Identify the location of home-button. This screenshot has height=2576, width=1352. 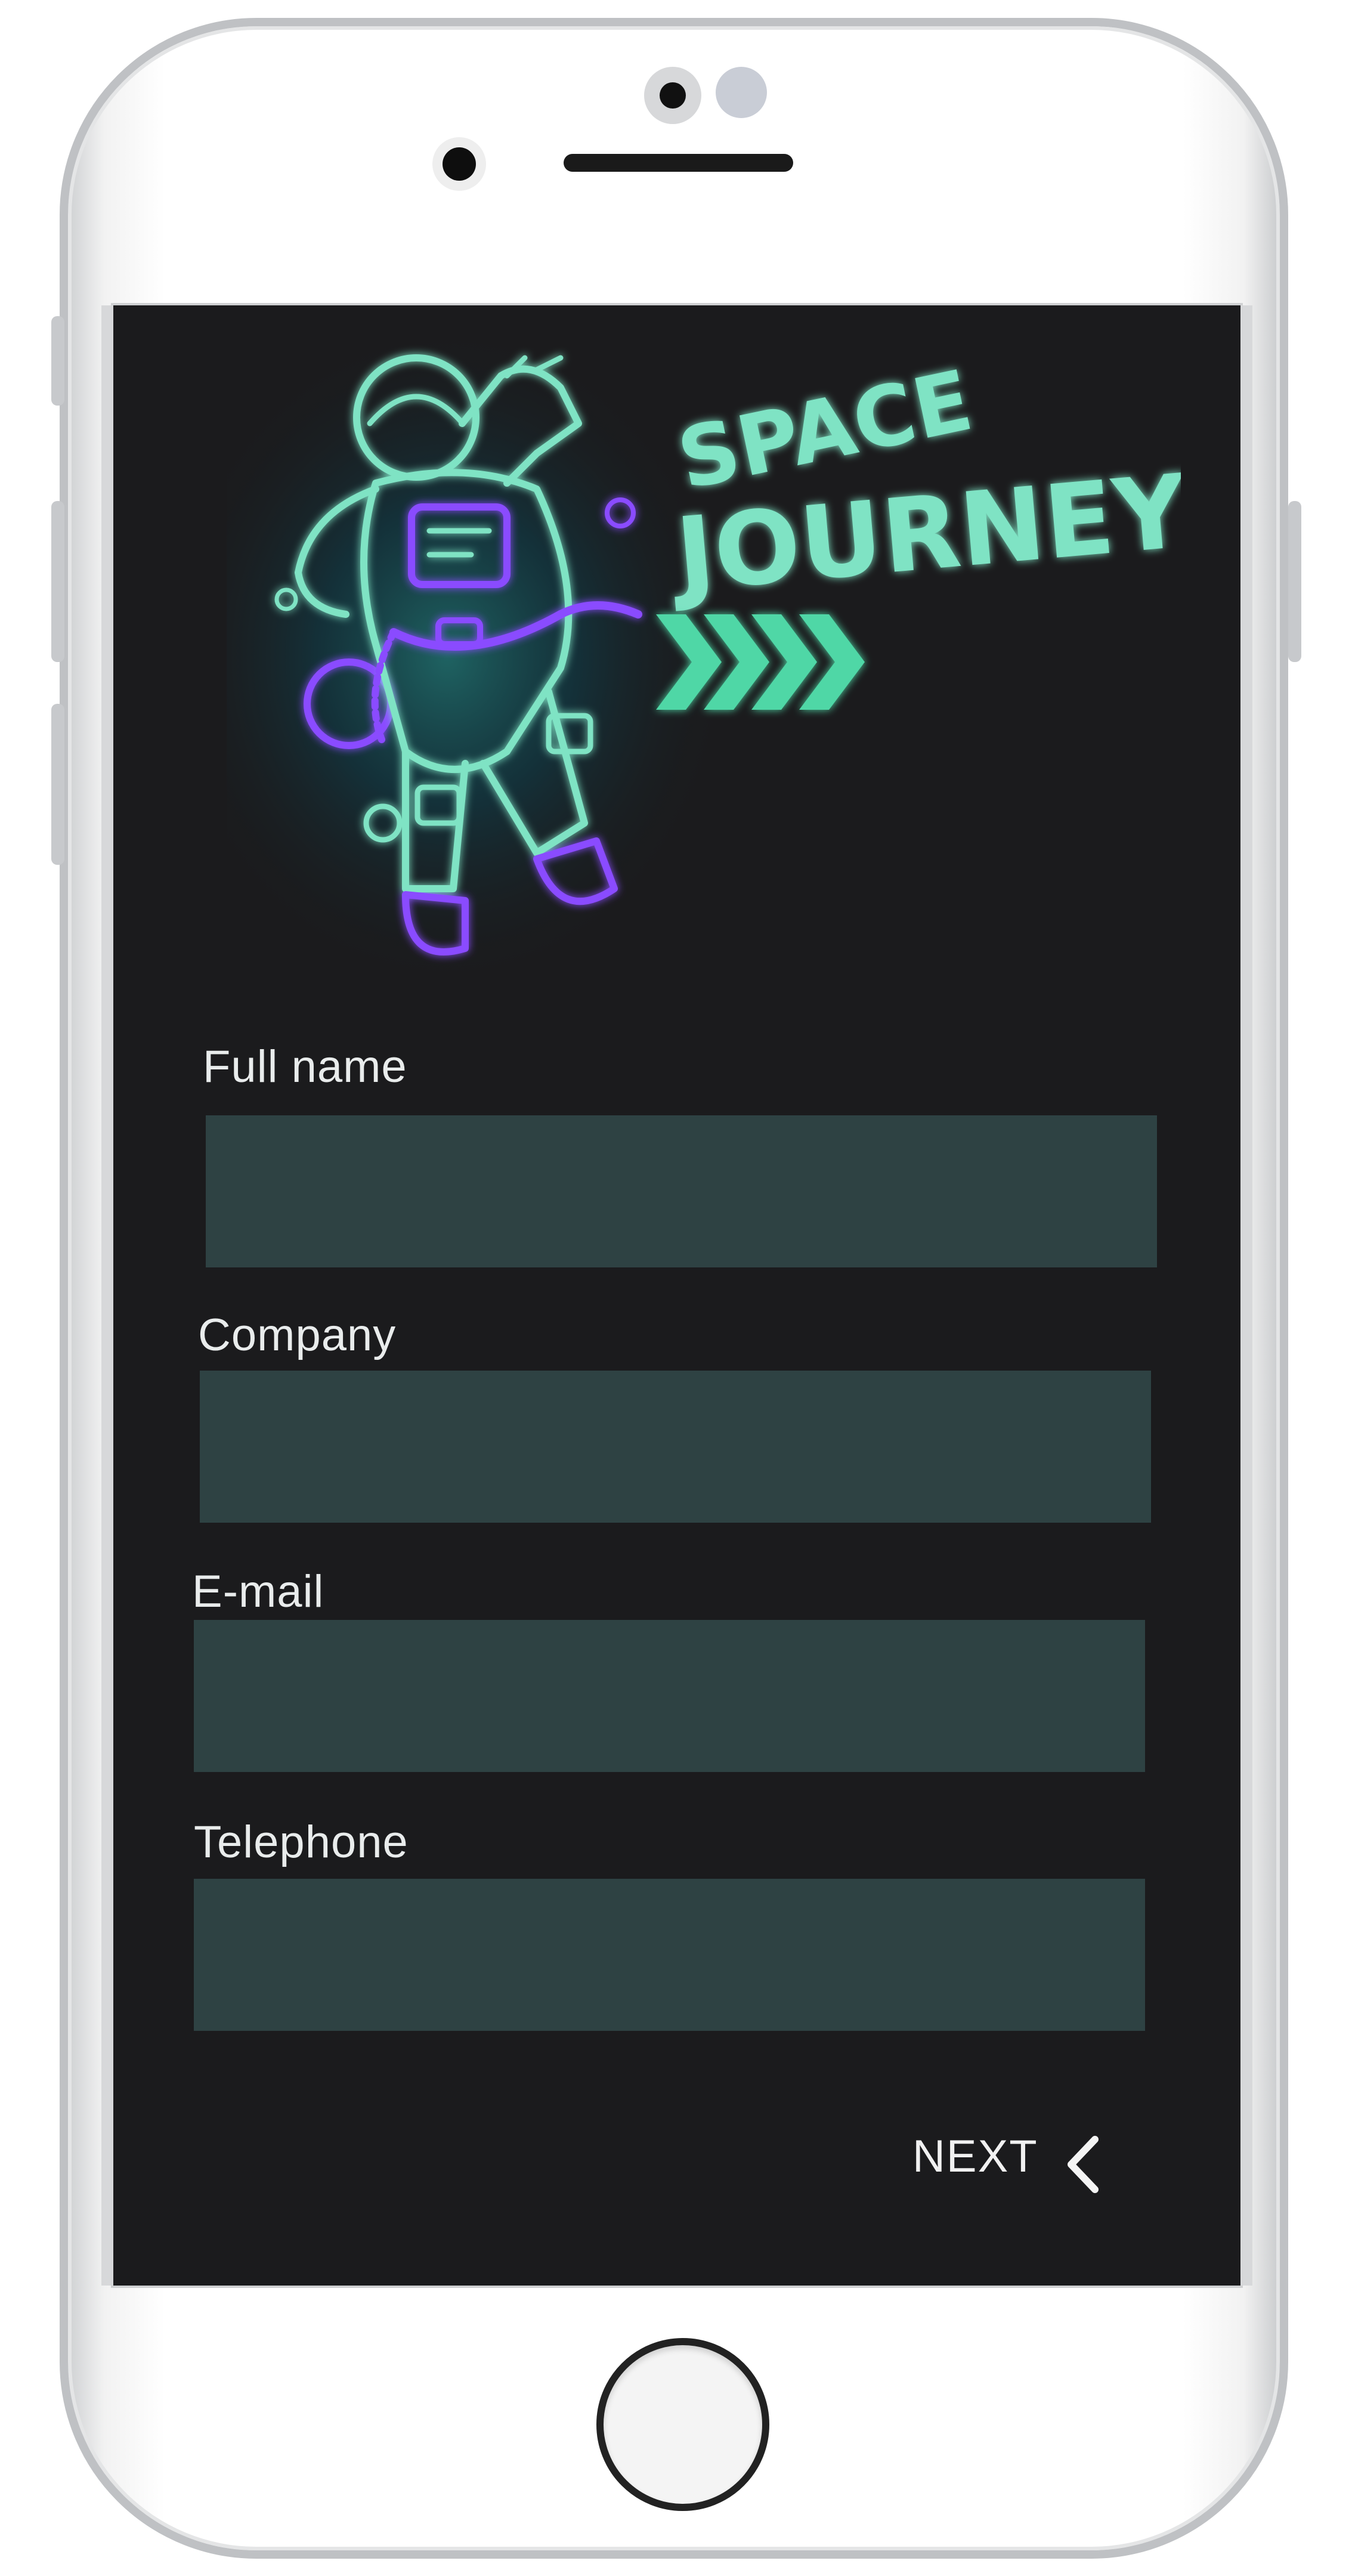
(682, 2424).